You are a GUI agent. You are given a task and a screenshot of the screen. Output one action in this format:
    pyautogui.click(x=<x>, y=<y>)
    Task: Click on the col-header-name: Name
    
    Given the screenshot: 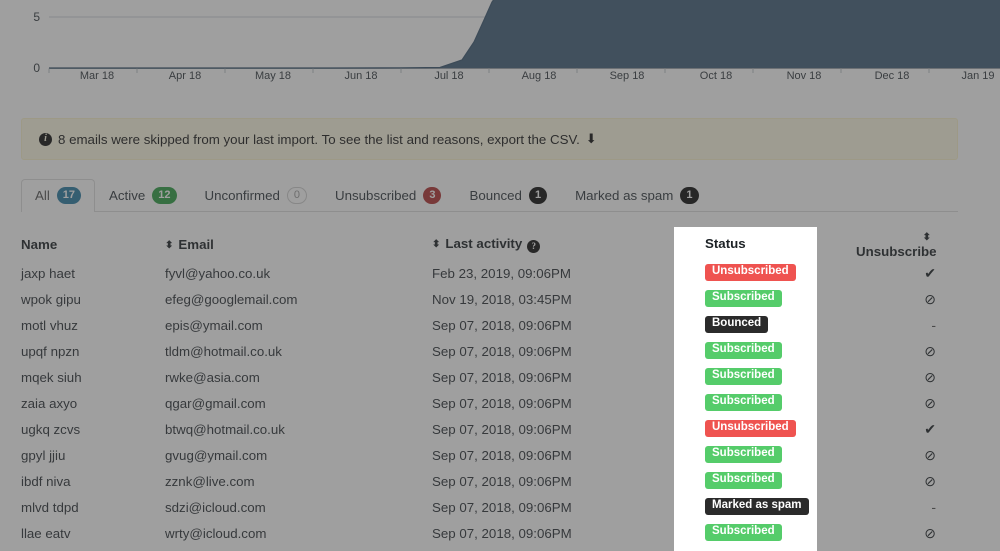 What is the action you would take?
    pyautogui.click(x=93, y=244)
    